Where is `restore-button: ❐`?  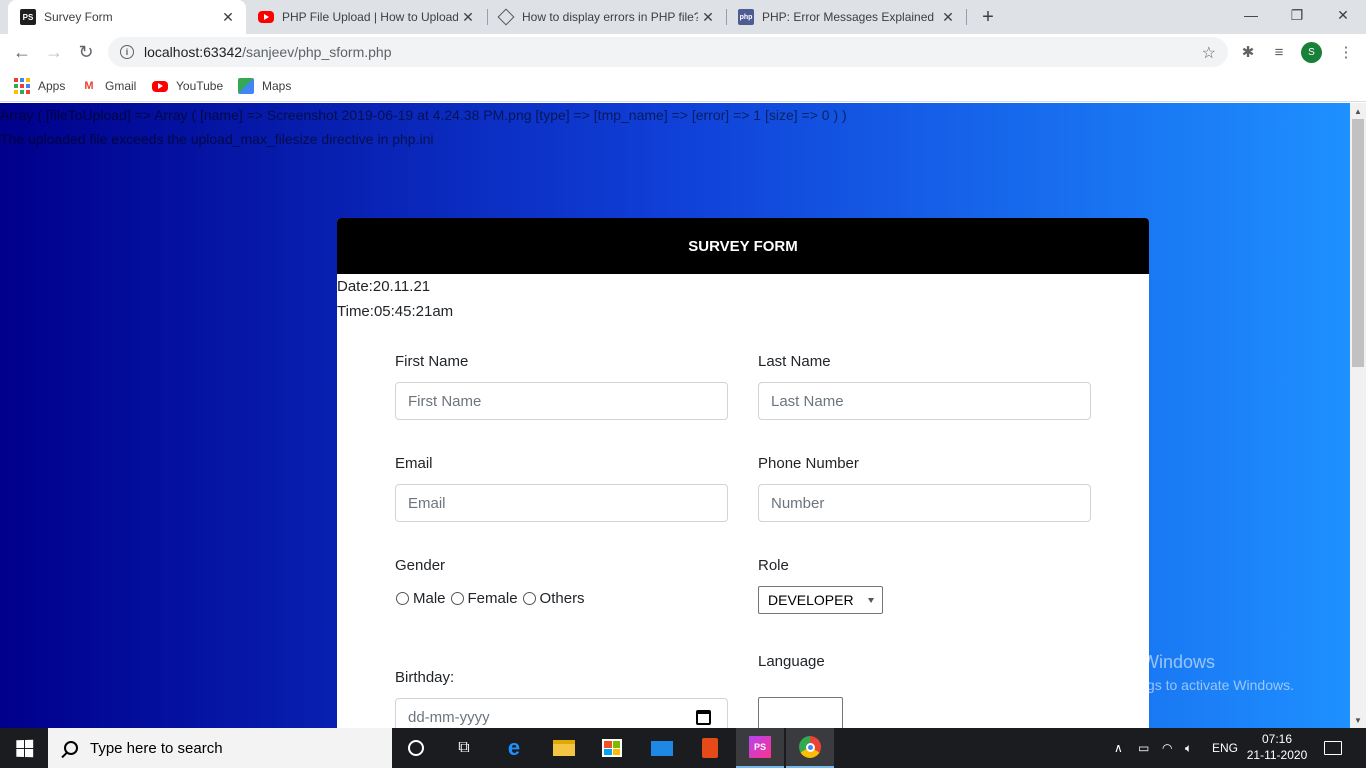
restore-button: ❐ is located at coordinates (1297, 15).